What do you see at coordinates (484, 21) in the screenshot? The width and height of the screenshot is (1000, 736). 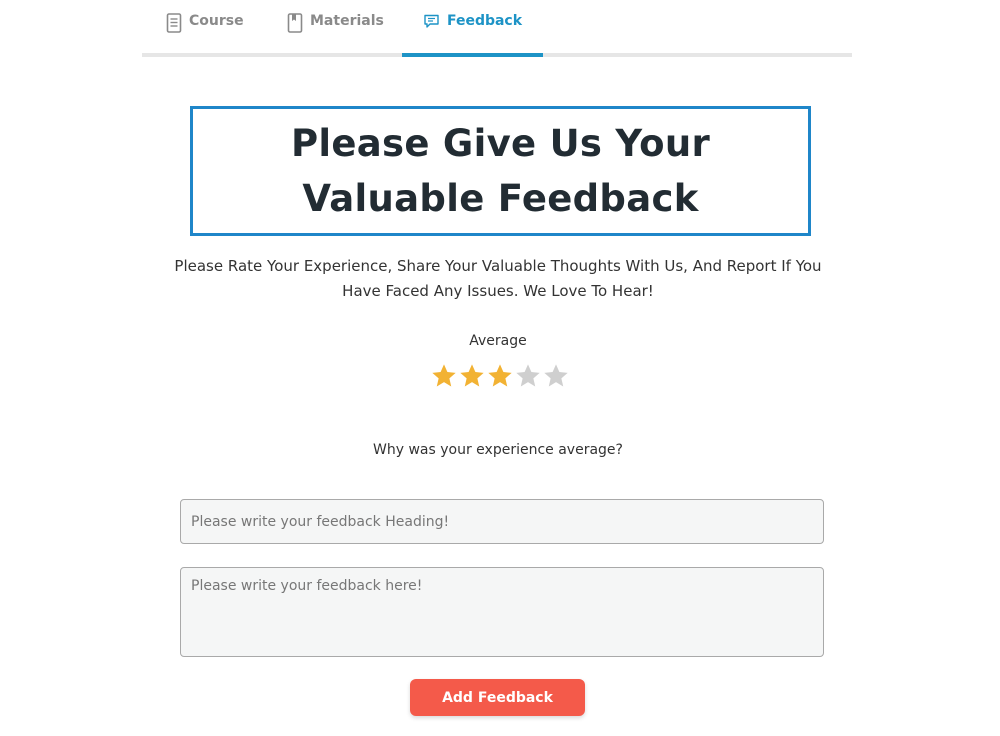 I see `tab-feedback-label: Feedback` at bounding box center [484, 21].